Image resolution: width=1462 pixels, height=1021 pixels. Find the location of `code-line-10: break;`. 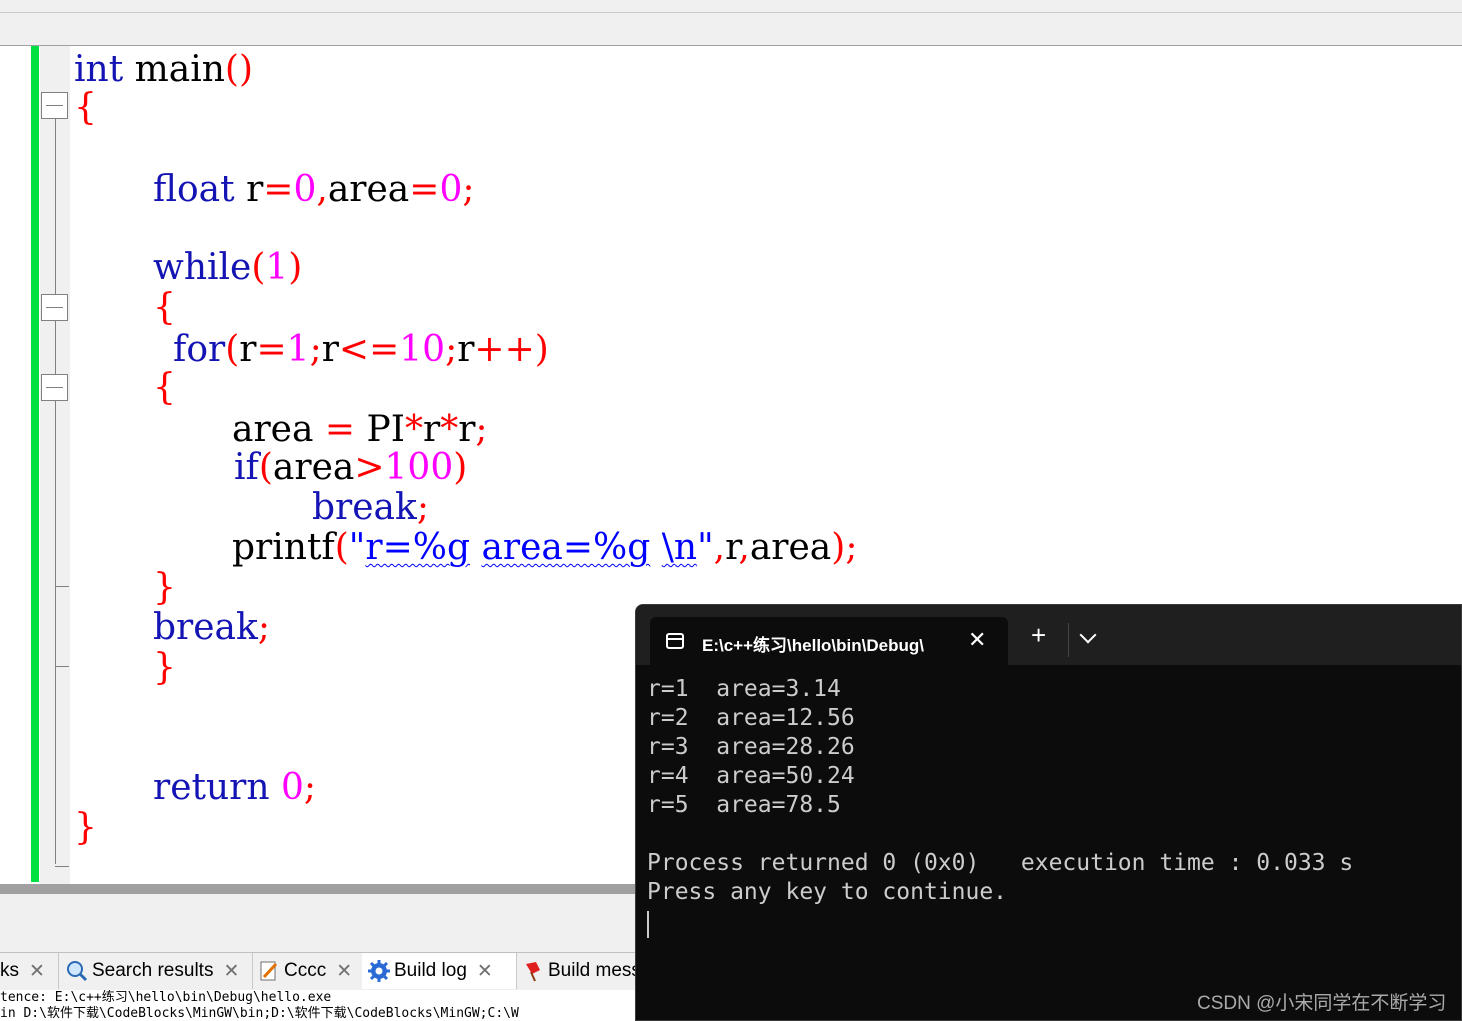

code-line-10: break; is located at coordinates (370, 508).